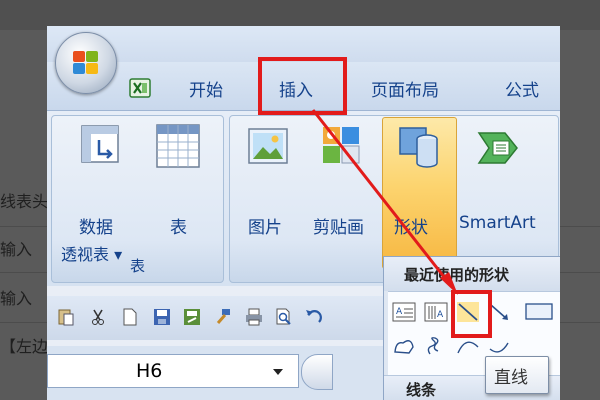  I want to click on smartart-label: SmartArt, so click(497, 223).